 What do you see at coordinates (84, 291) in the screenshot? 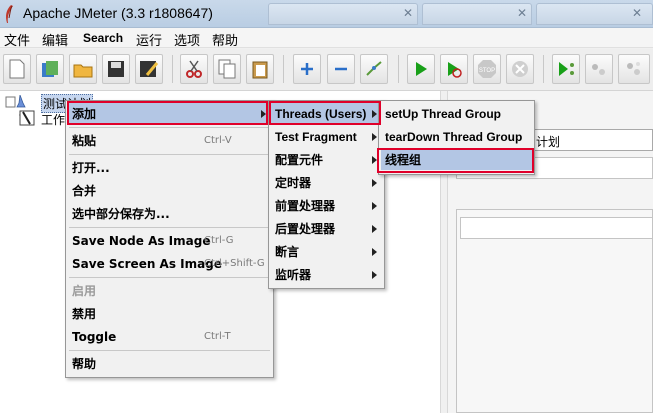
I see `menu-item-enable: 启用` at bounding box center [84, 291].